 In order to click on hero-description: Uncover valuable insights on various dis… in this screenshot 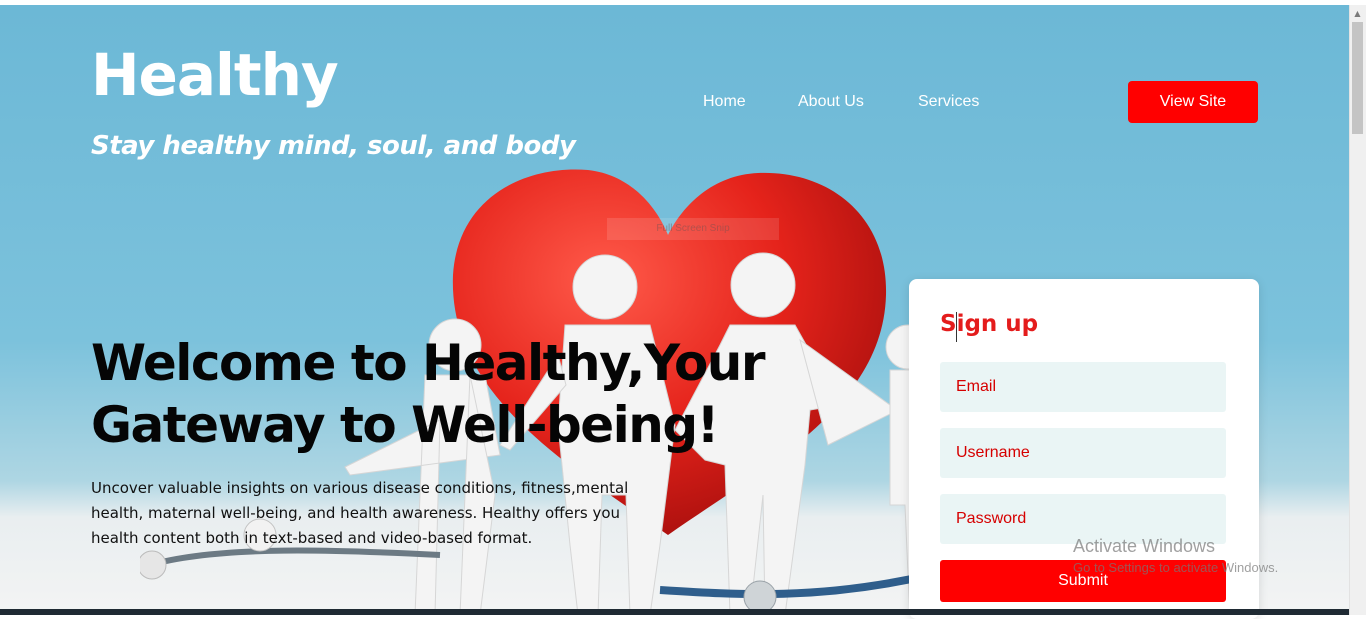, I will do `click(360, 513)`.